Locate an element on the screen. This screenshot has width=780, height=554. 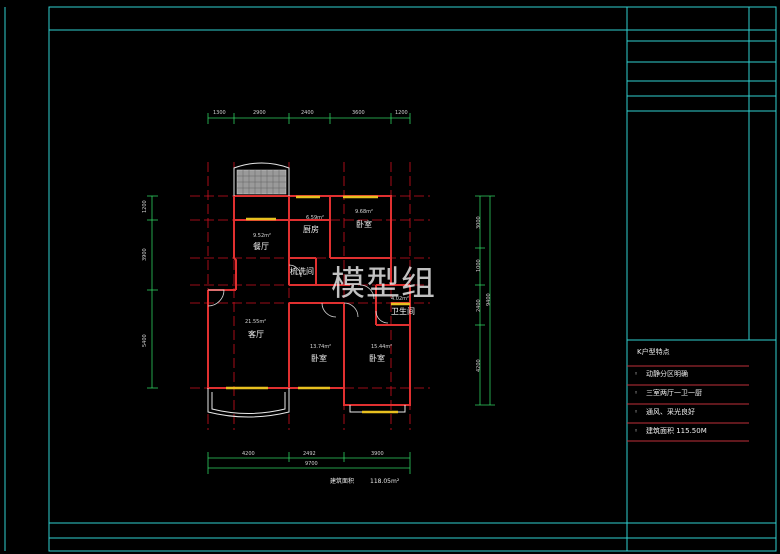
left-dim-2: 3900 is located at coordinates (145, 254).